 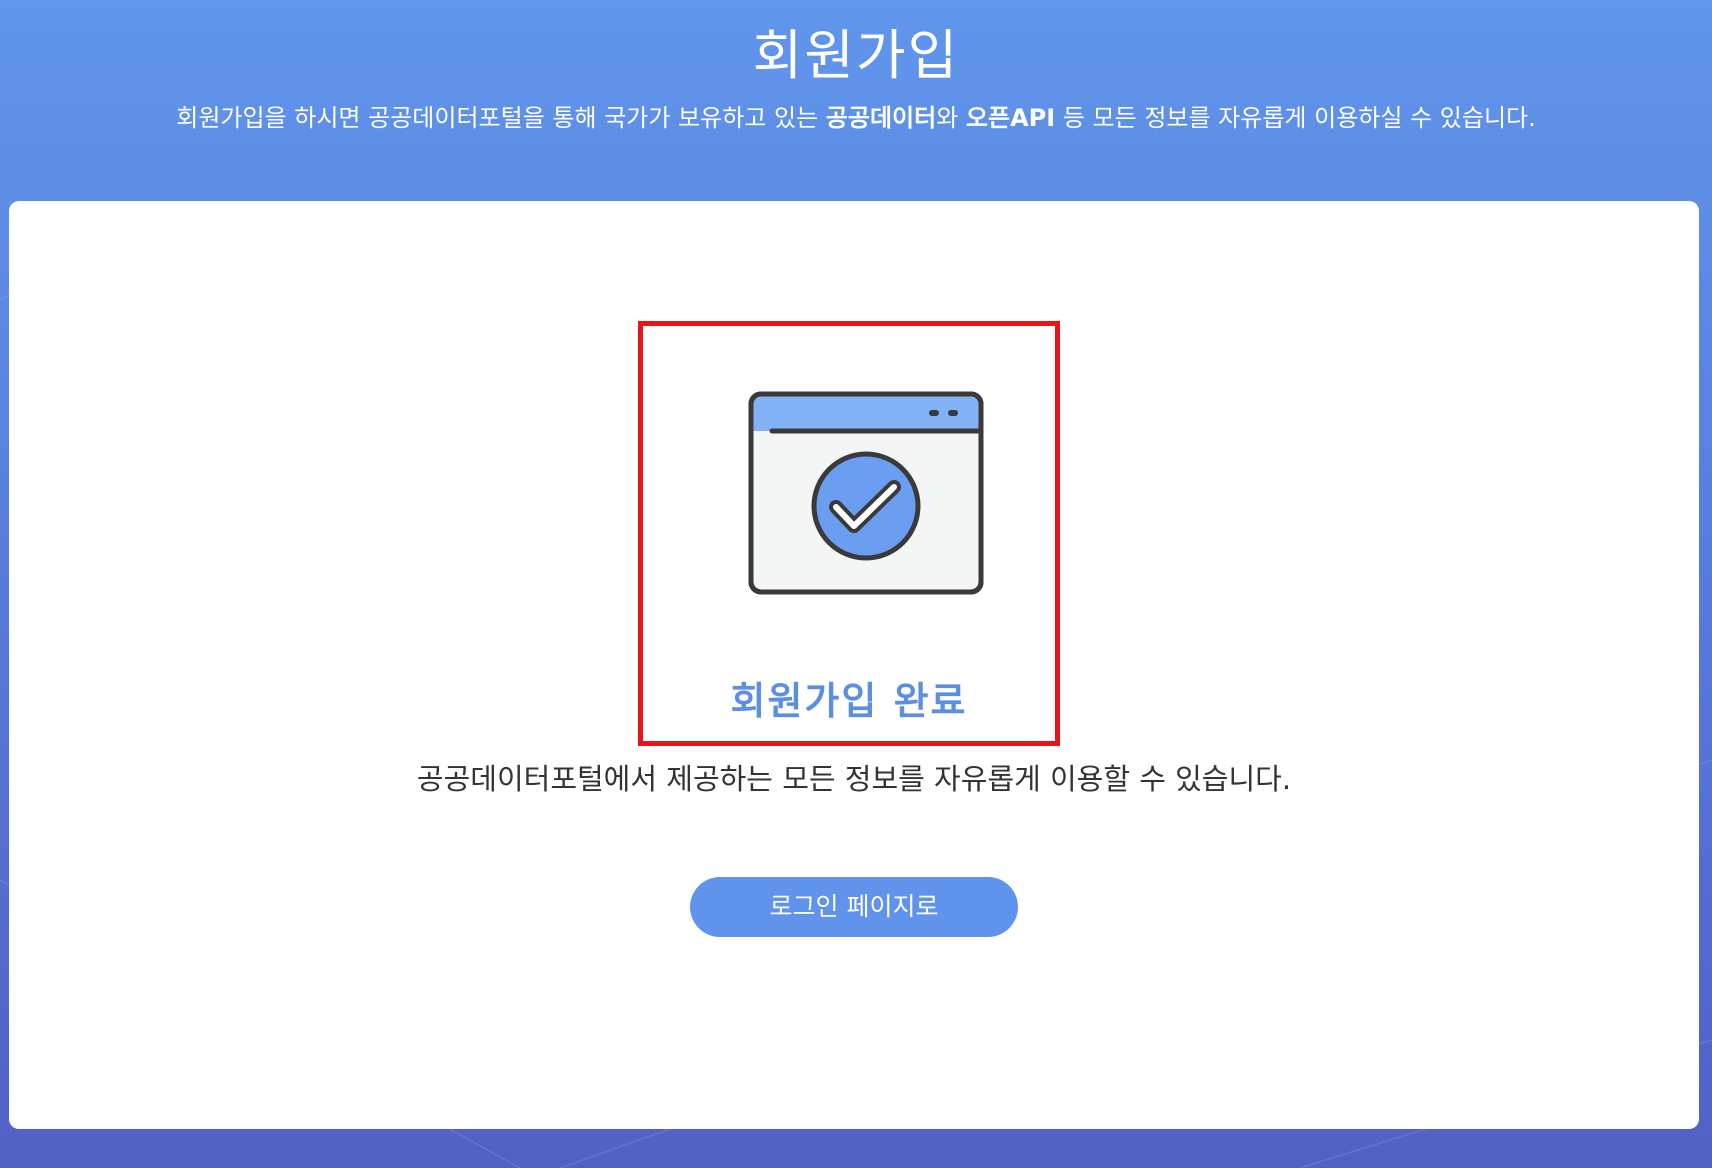 What do you see at coordinates (856, 55) in the screenshot?
I see `page-title: 회원가입` at bounding box center [856, 55].